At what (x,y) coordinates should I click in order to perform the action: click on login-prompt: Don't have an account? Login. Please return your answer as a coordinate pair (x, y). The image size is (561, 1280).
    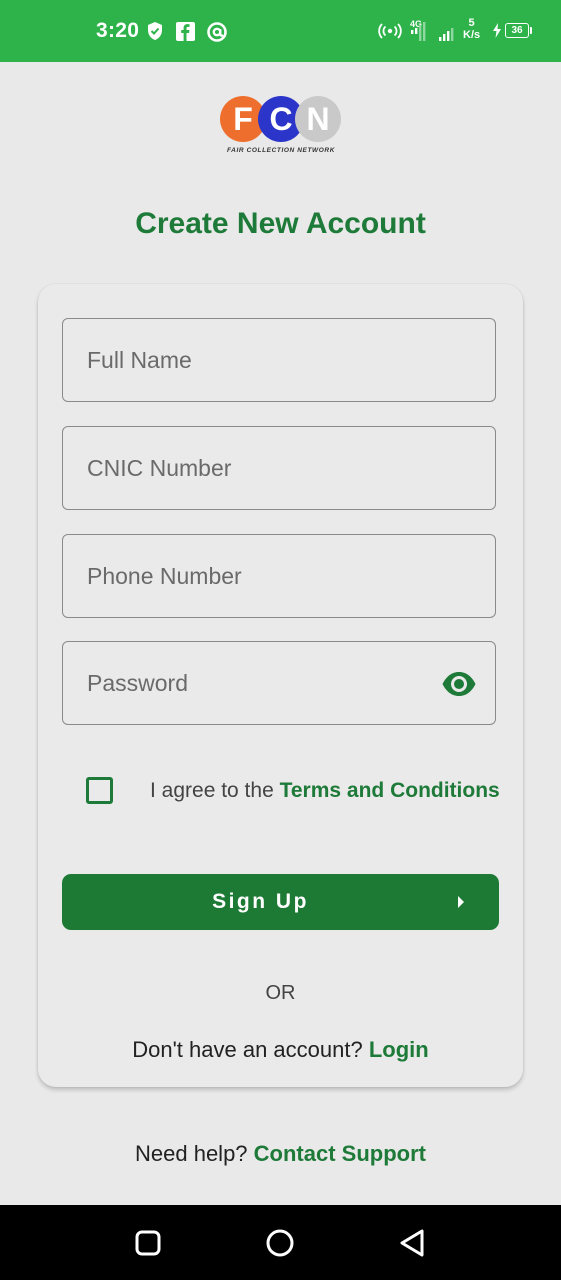
    Looking at the image, I should click on (280, 1050).